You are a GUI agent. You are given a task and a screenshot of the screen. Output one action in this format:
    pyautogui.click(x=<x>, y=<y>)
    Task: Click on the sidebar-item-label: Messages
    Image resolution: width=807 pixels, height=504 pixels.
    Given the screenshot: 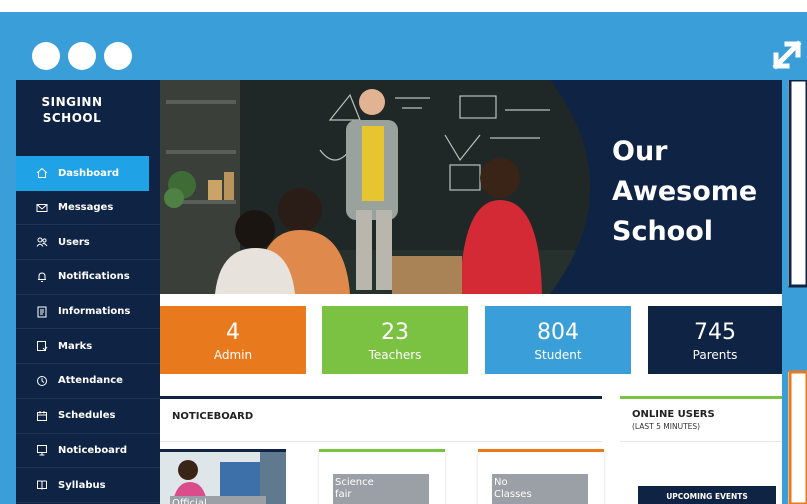 What is the action you would take?
    pyautogui.click(x=86, y=208)
    